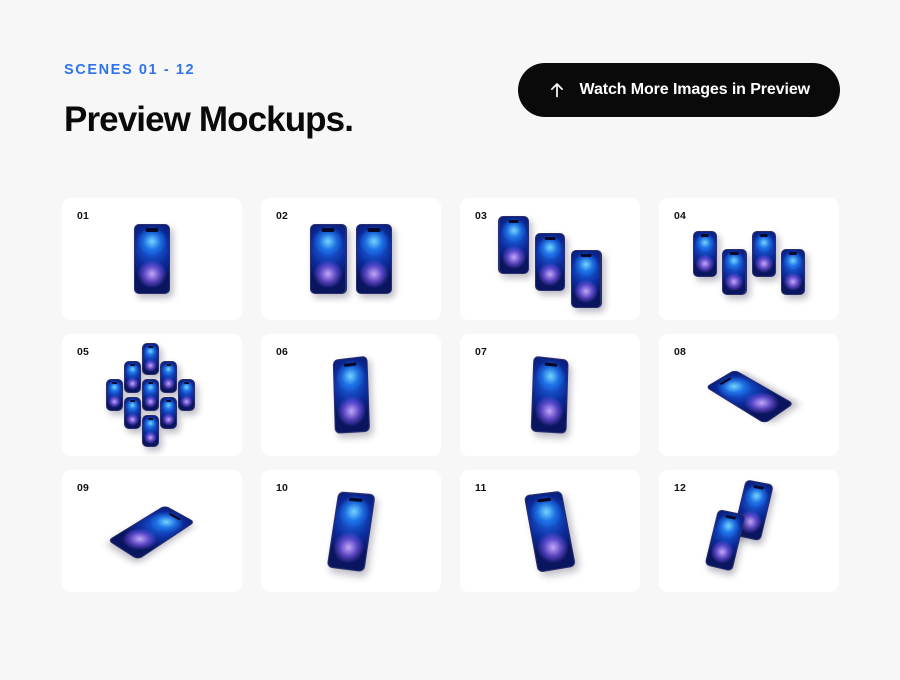 The width and height of the screenshot is (900, 680). What do you see at coordinates (680, 352) in the screenshot?
I see `card-number-label: 08` at bounding box center [680, 352].